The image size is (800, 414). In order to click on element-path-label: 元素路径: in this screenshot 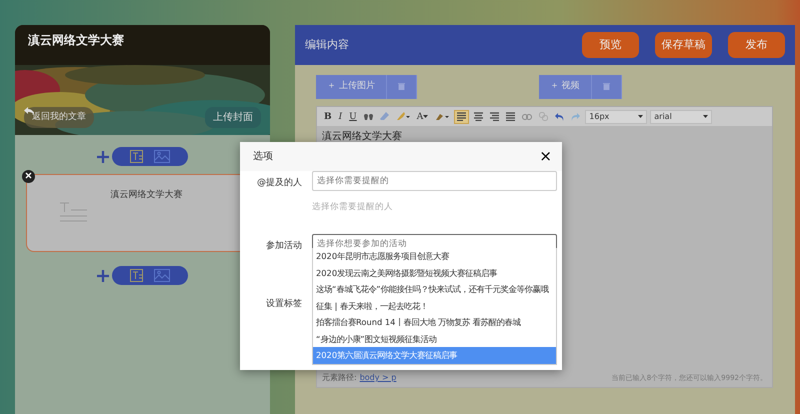, I will do `click(339, 378)`.